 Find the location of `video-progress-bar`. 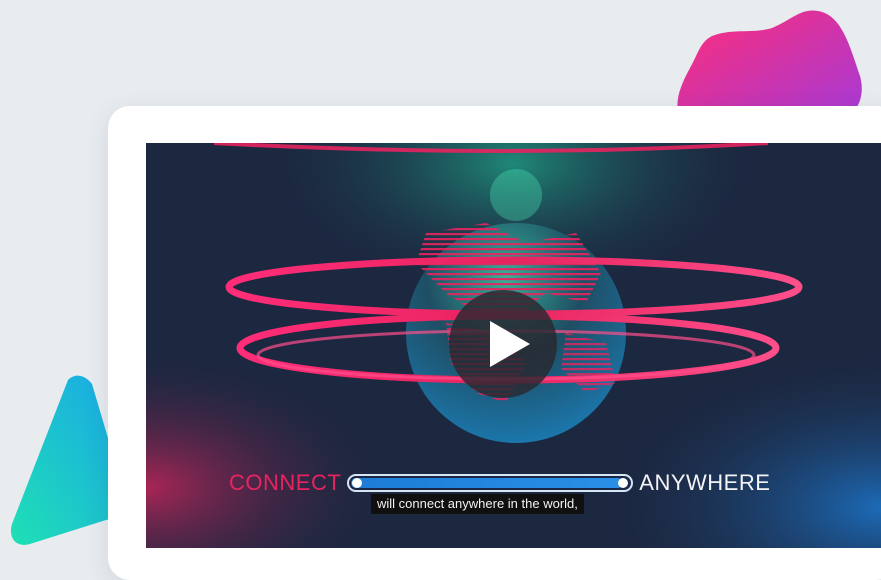

video-progress-bar is located at coordinates (490, 483).